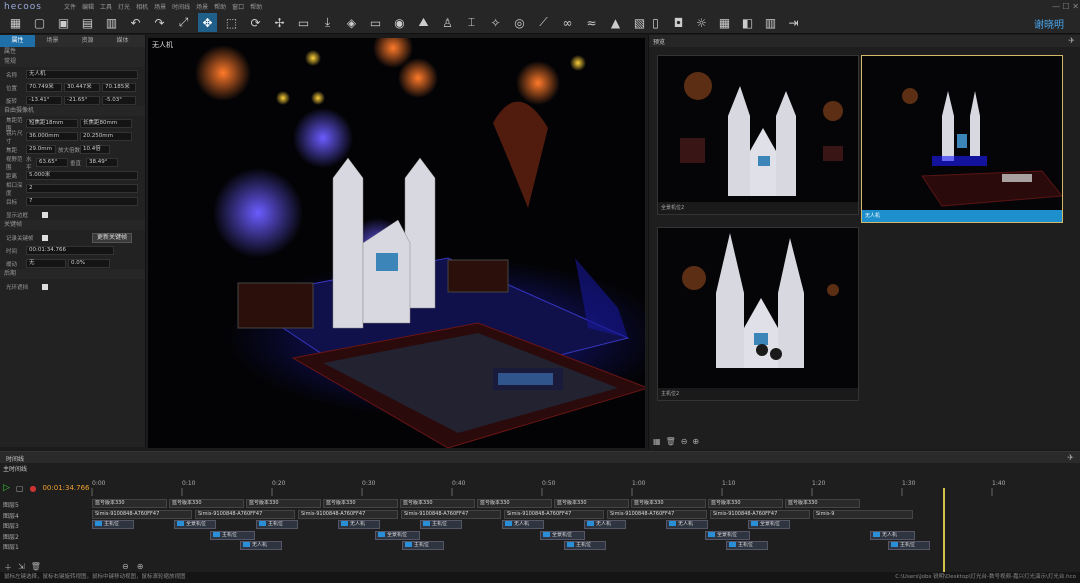 The image size is (1080, 583). What do you see at coordinates (45, 237) in the screenshot?
I see `record-key-checkbox` at bounding box center [45, 237].